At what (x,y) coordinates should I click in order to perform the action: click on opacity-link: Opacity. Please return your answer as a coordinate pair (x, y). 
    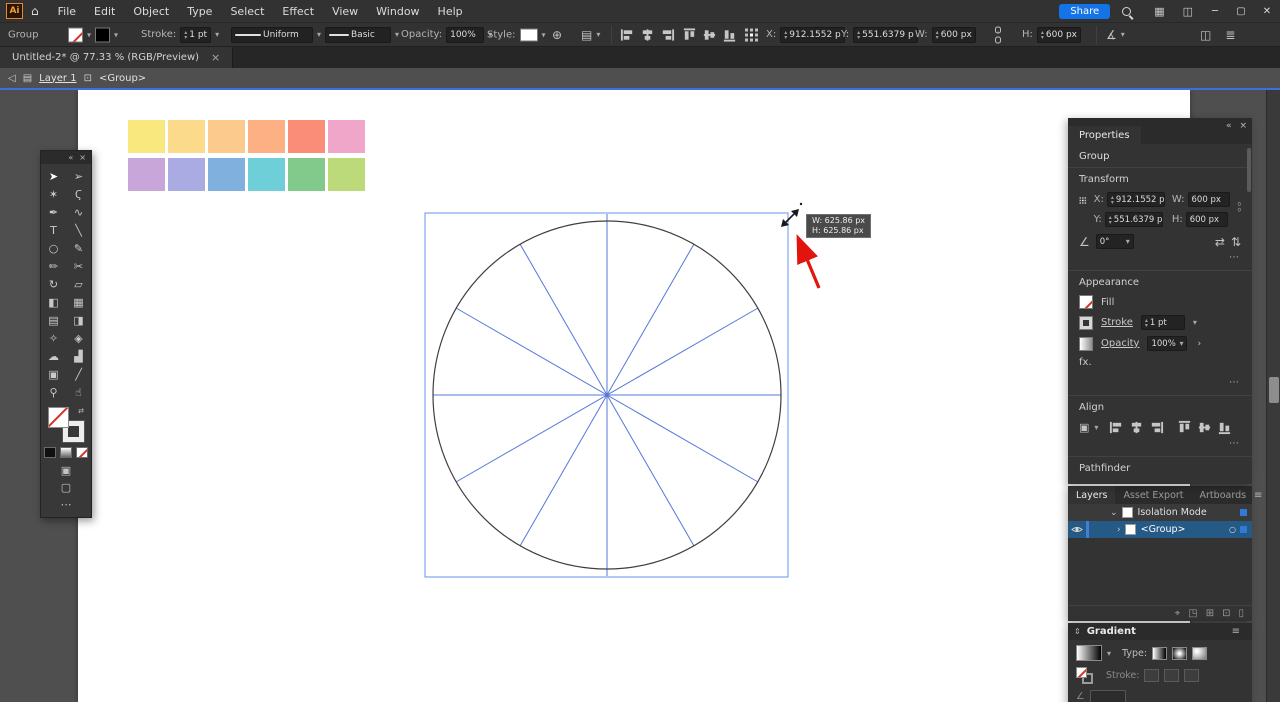
    Looking at the image, I should click on (1120, 343).